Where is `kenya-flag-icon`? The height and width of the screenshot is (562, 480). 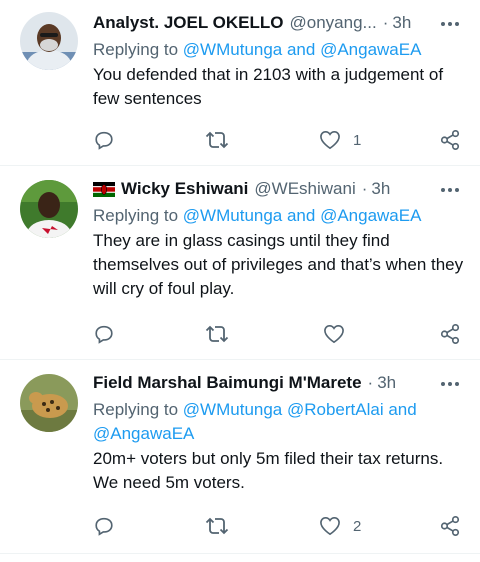 kenya-flag-icon is located at coordinates (104, 189).